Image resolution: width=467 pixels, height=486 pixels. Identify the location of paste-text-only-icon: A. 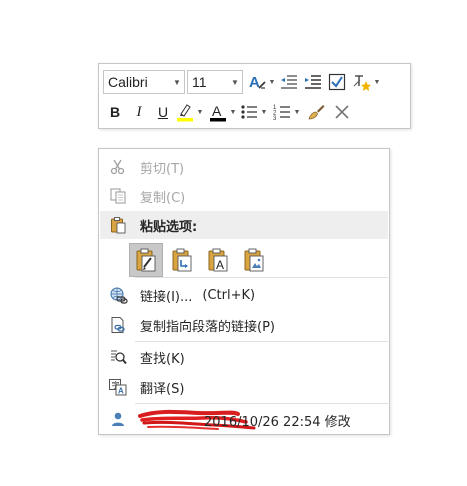
(218, 260).